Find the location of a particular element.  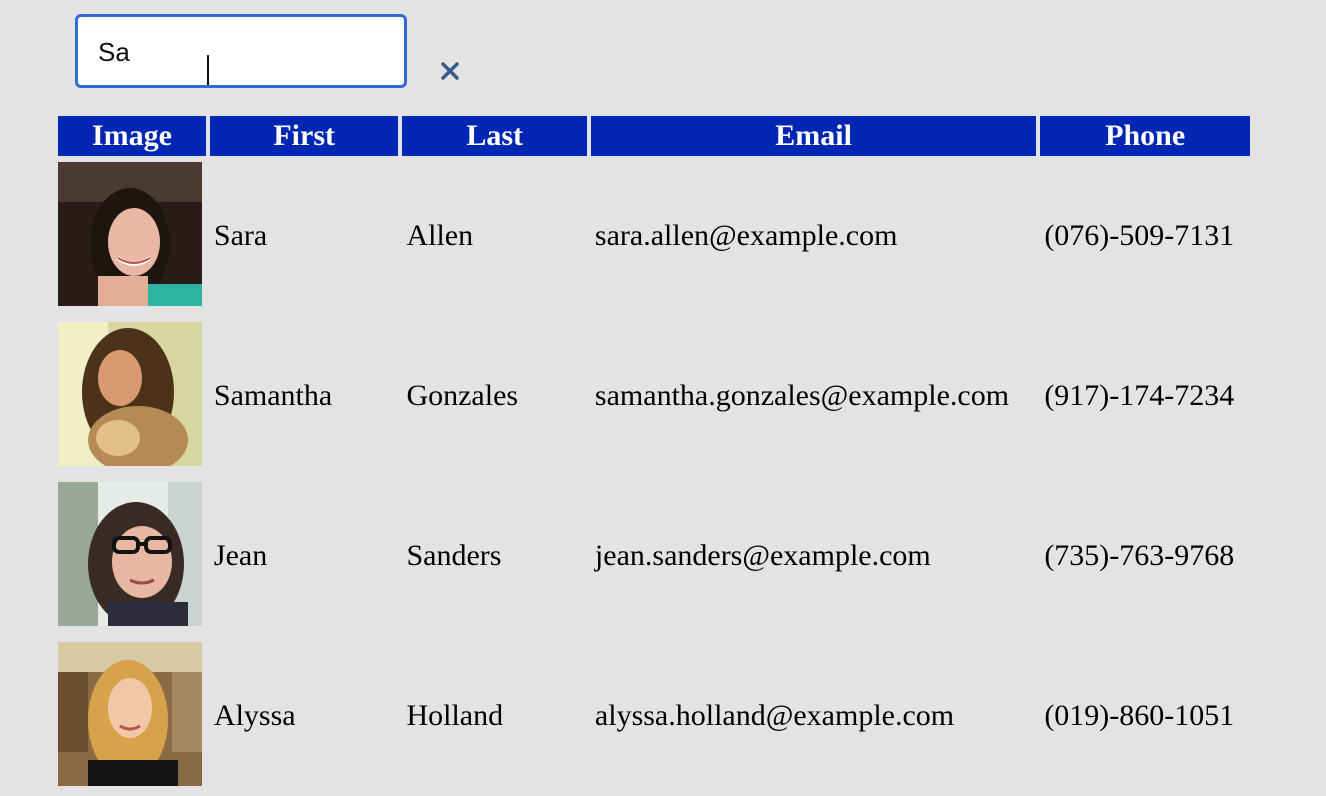

email-cell: sara.allen@example.com is located at coordinates (746, 235).